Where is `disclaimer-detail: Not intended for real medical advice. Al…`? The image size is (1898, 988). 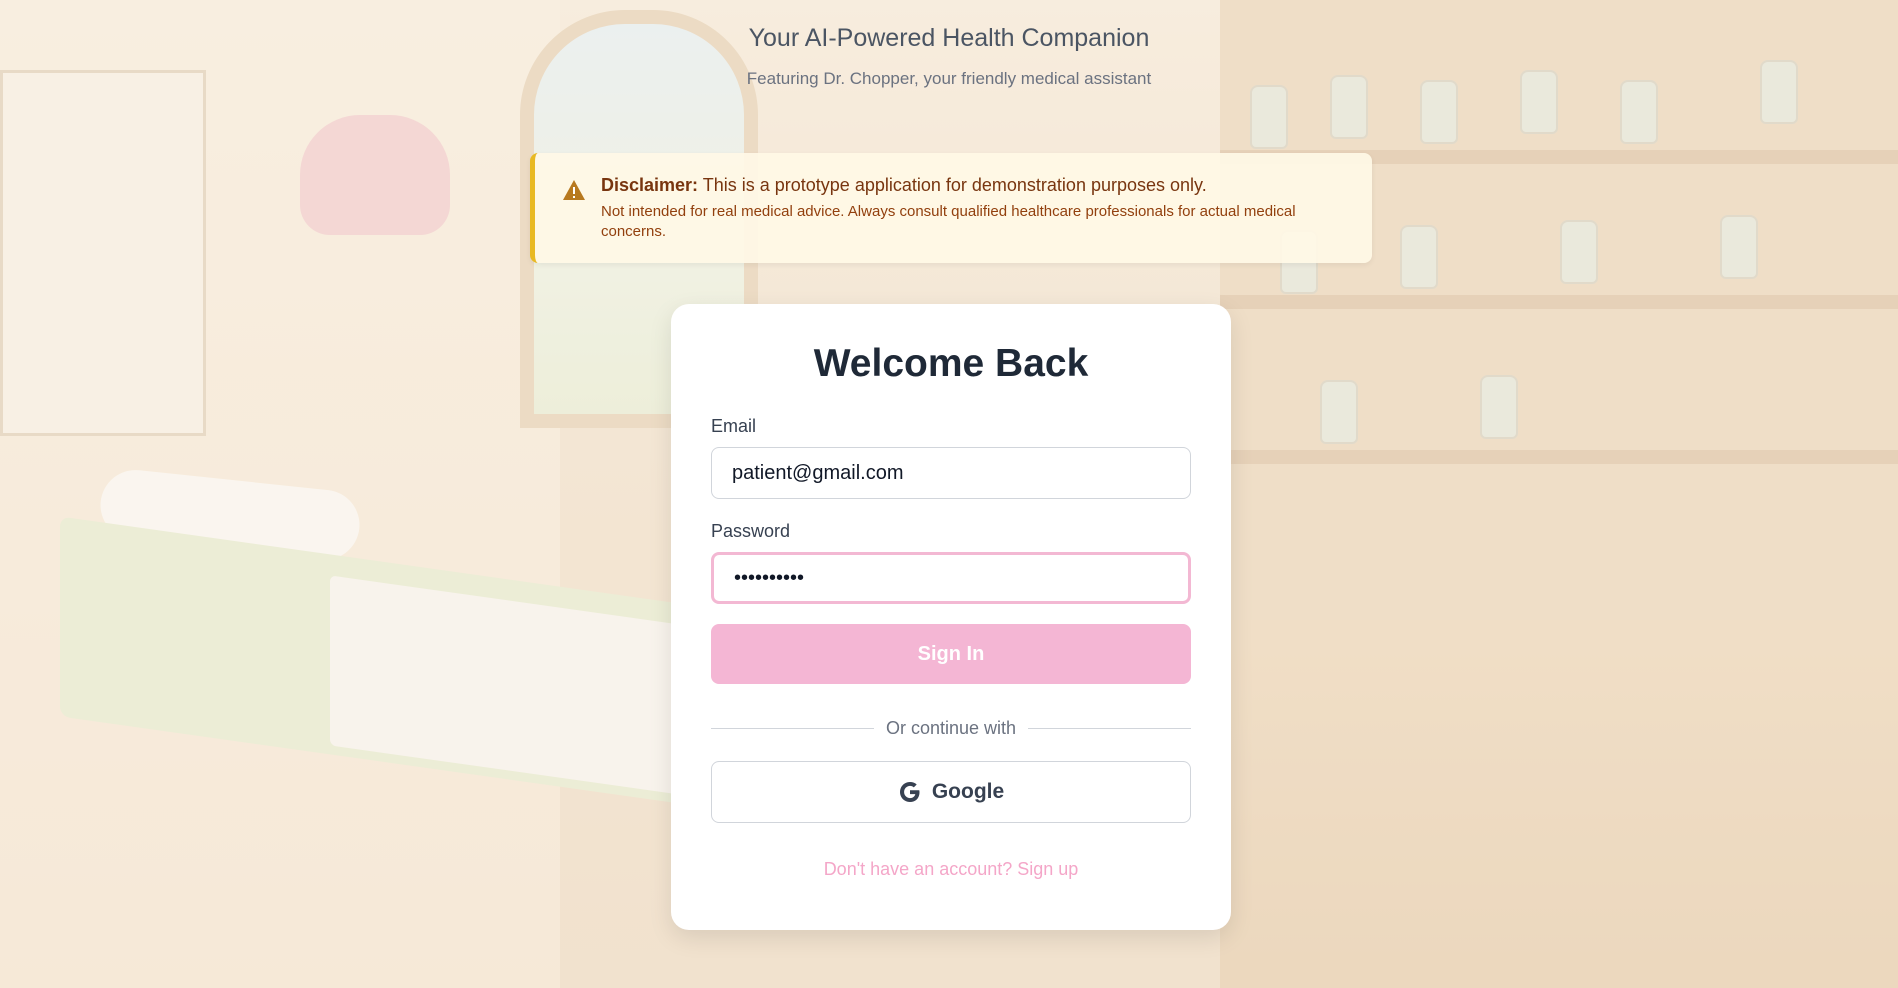 disclaimer-detail: Not intended for real medical advice. Al… is located at coordinates (948, 221).